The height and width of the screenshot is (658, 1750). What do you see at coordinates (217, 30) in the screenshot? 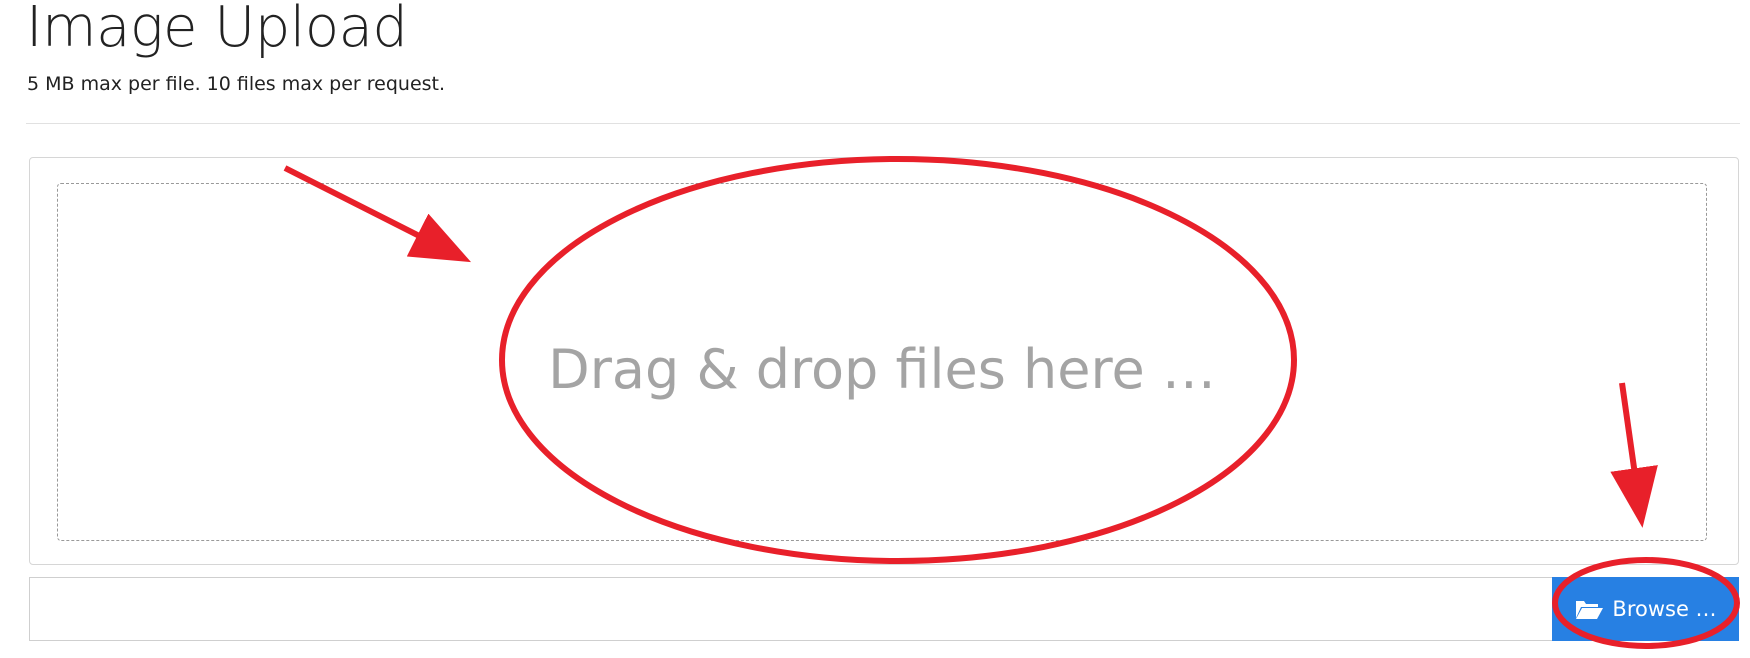
I see `page-title: Image Upload` at bounding box center [217, 30].